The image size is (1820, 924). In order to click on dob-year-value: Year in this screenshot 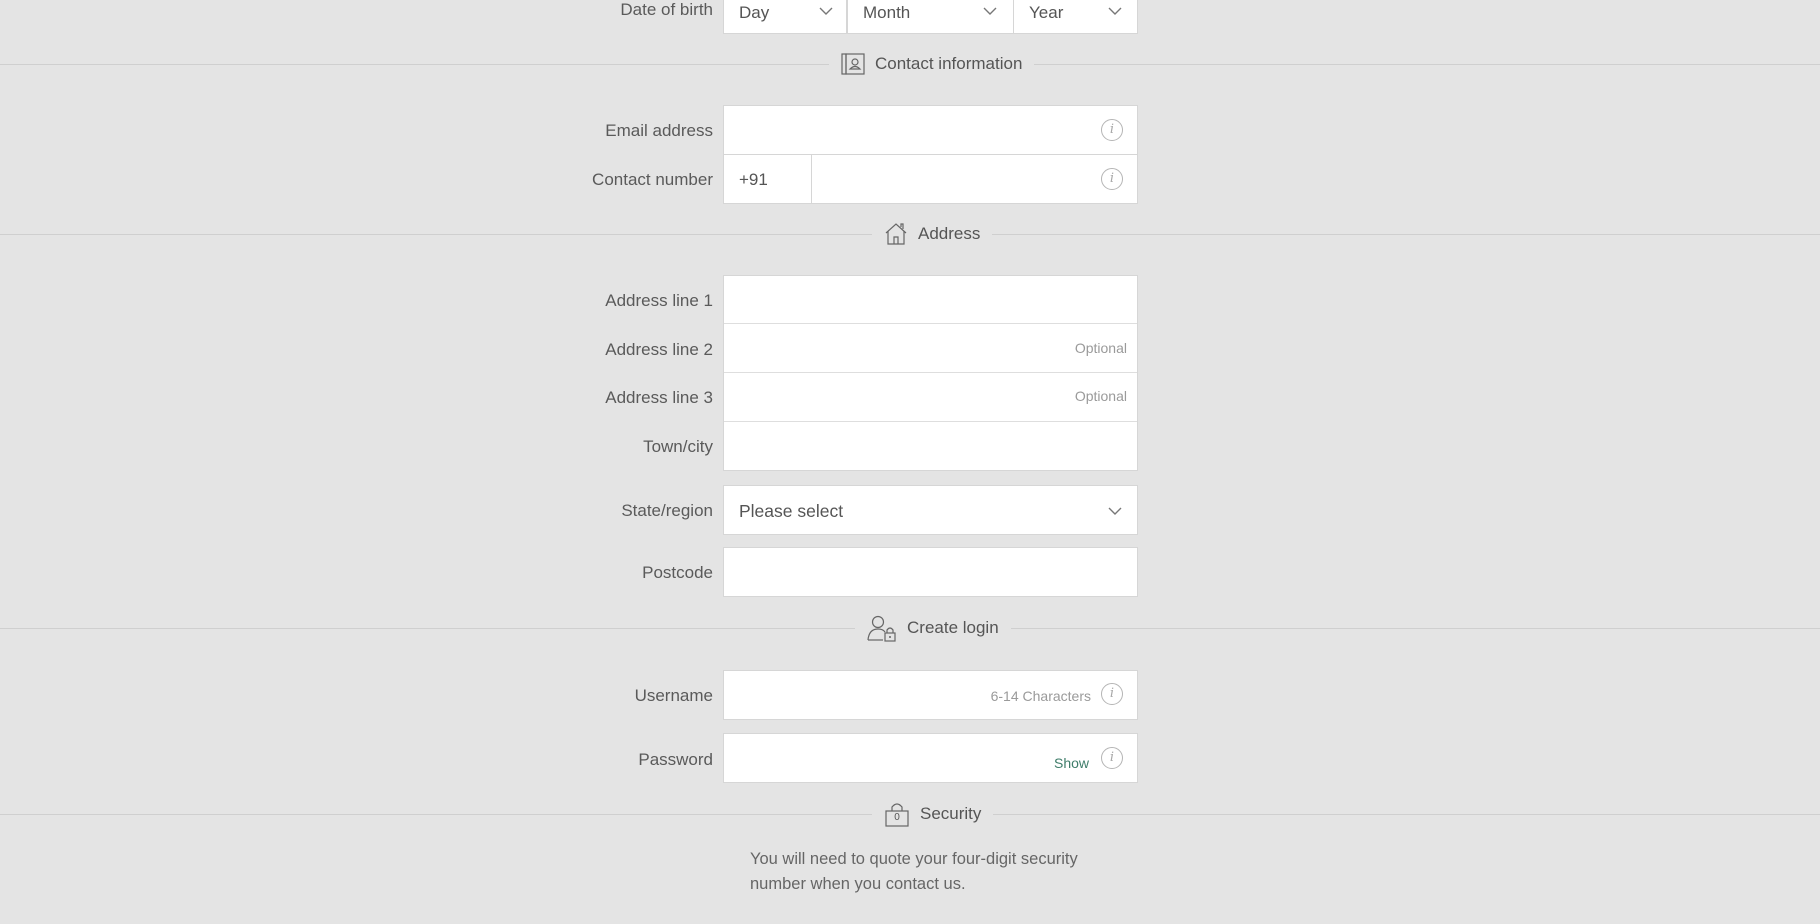, I will do `click(1046, 12)`.